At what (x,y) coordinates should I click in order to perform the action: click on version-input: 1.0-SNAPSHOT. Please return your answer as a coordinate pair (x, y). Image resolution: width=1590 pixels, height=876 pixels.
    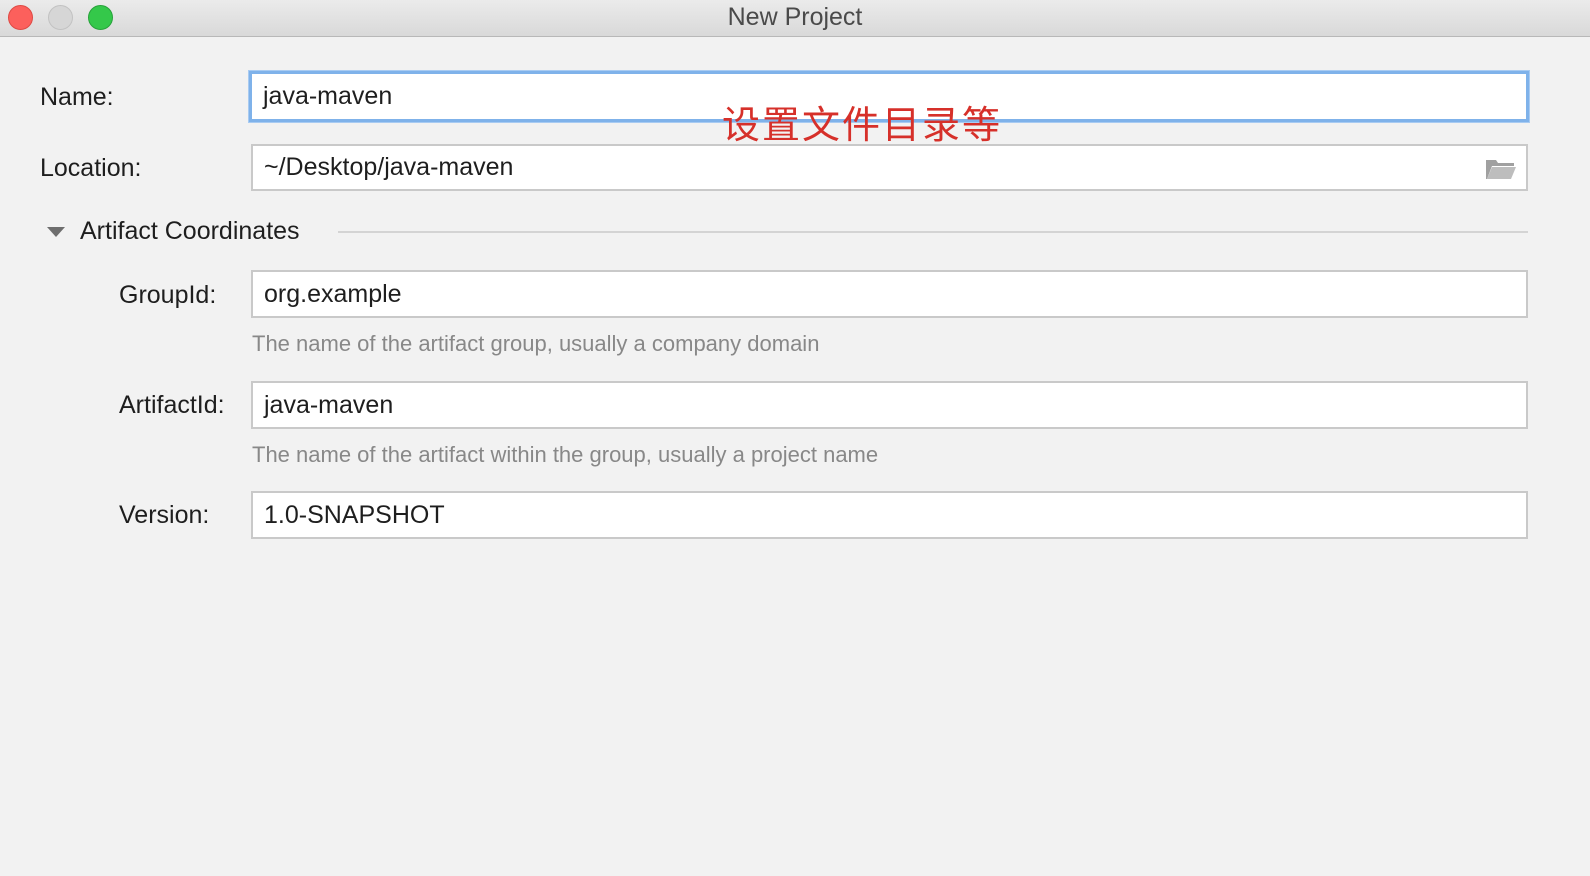
    Looking at the image, I should click on (889, 515).